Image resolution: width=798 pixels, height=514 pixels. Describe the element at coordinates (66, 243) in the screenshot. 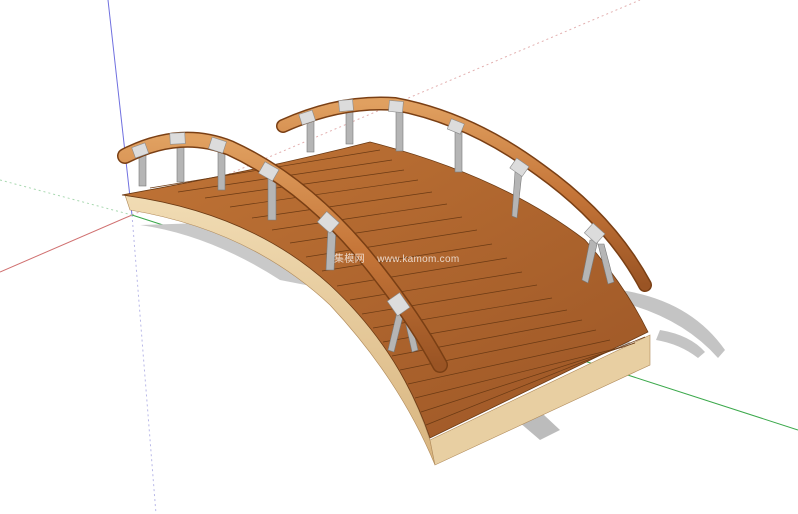

I see `red-axis` at that location.